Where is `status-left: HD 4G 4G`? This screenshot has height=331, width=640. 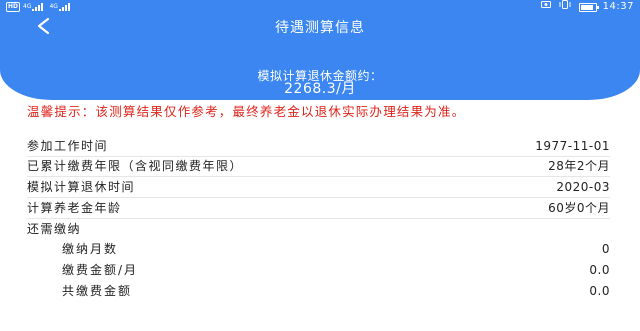
status-left: HD 4G 4G is located at coordinates (41, 7).